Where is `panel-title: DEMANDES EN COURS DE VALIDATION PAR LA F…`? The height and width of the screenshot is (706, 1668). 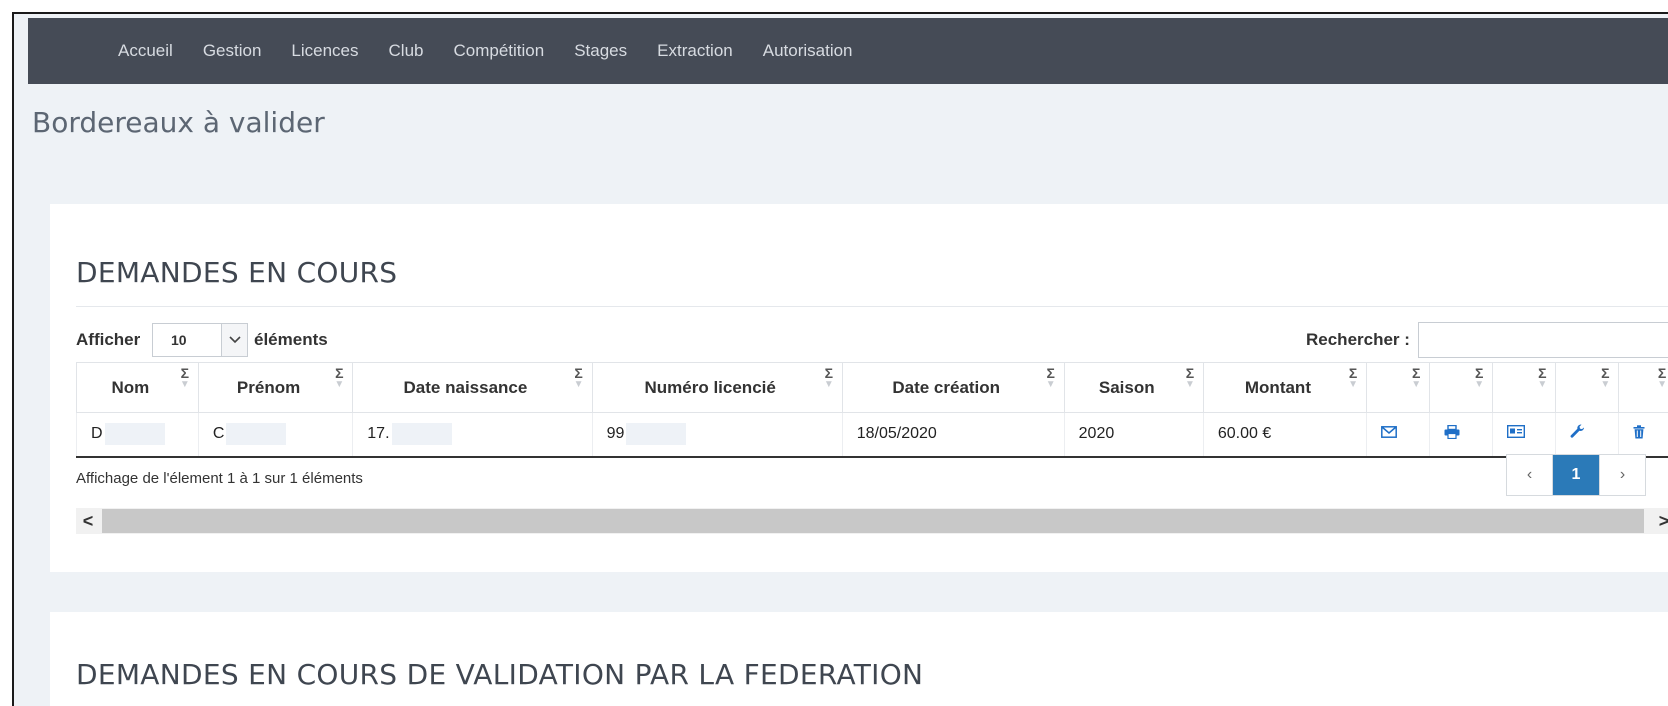 panel-title: DEMANDES EN COURS DE VALIDATION PAR LA F… is located at coordinates (500, 674).